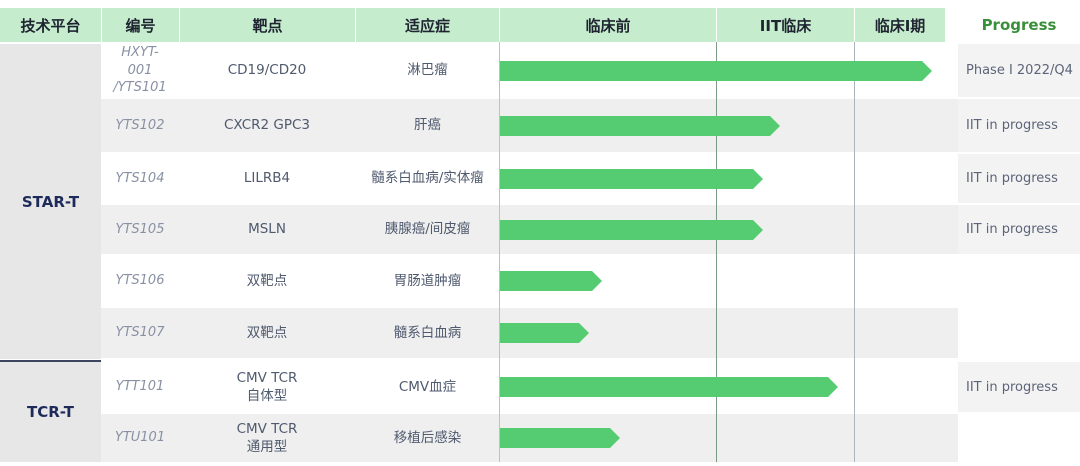 The width and height of the screenshot is (1080, 466). Describe the element at coordinates (716, 252) in the screenshot. I see `stage-line-iit` at that location.